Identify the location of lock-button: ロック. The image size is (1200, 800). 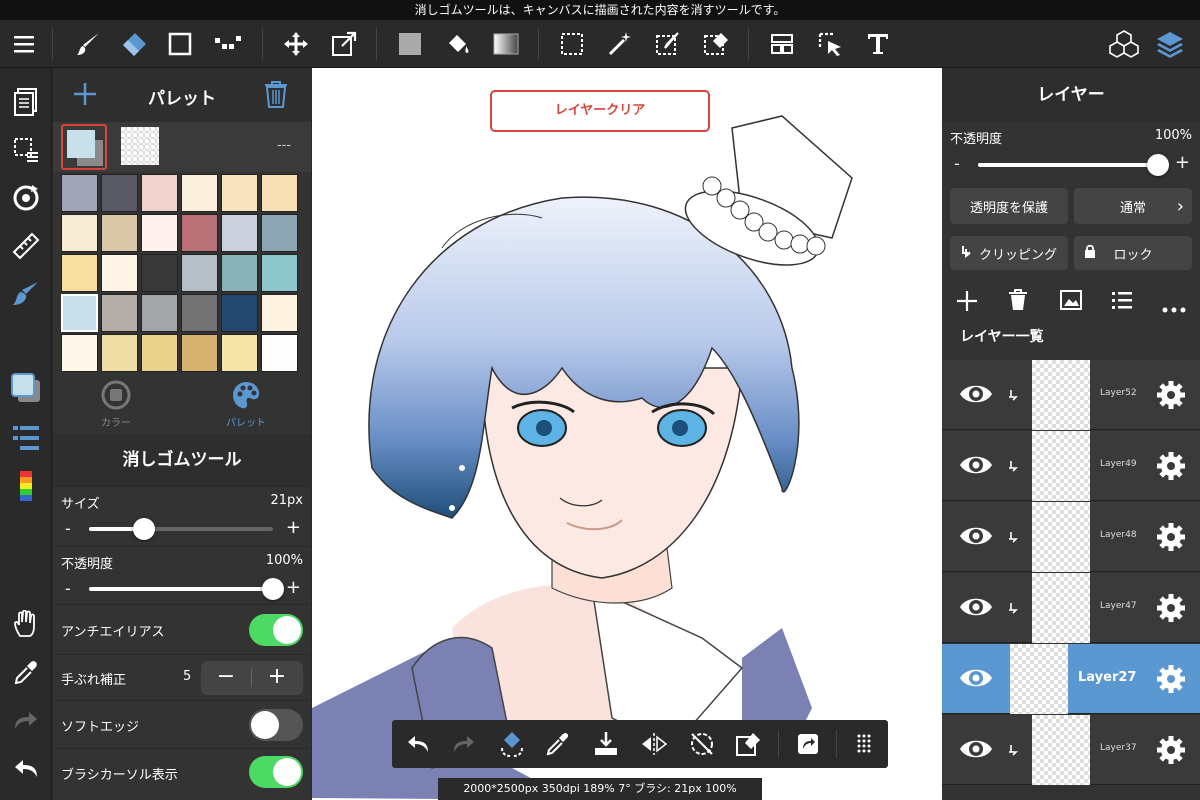
(1133, 253).